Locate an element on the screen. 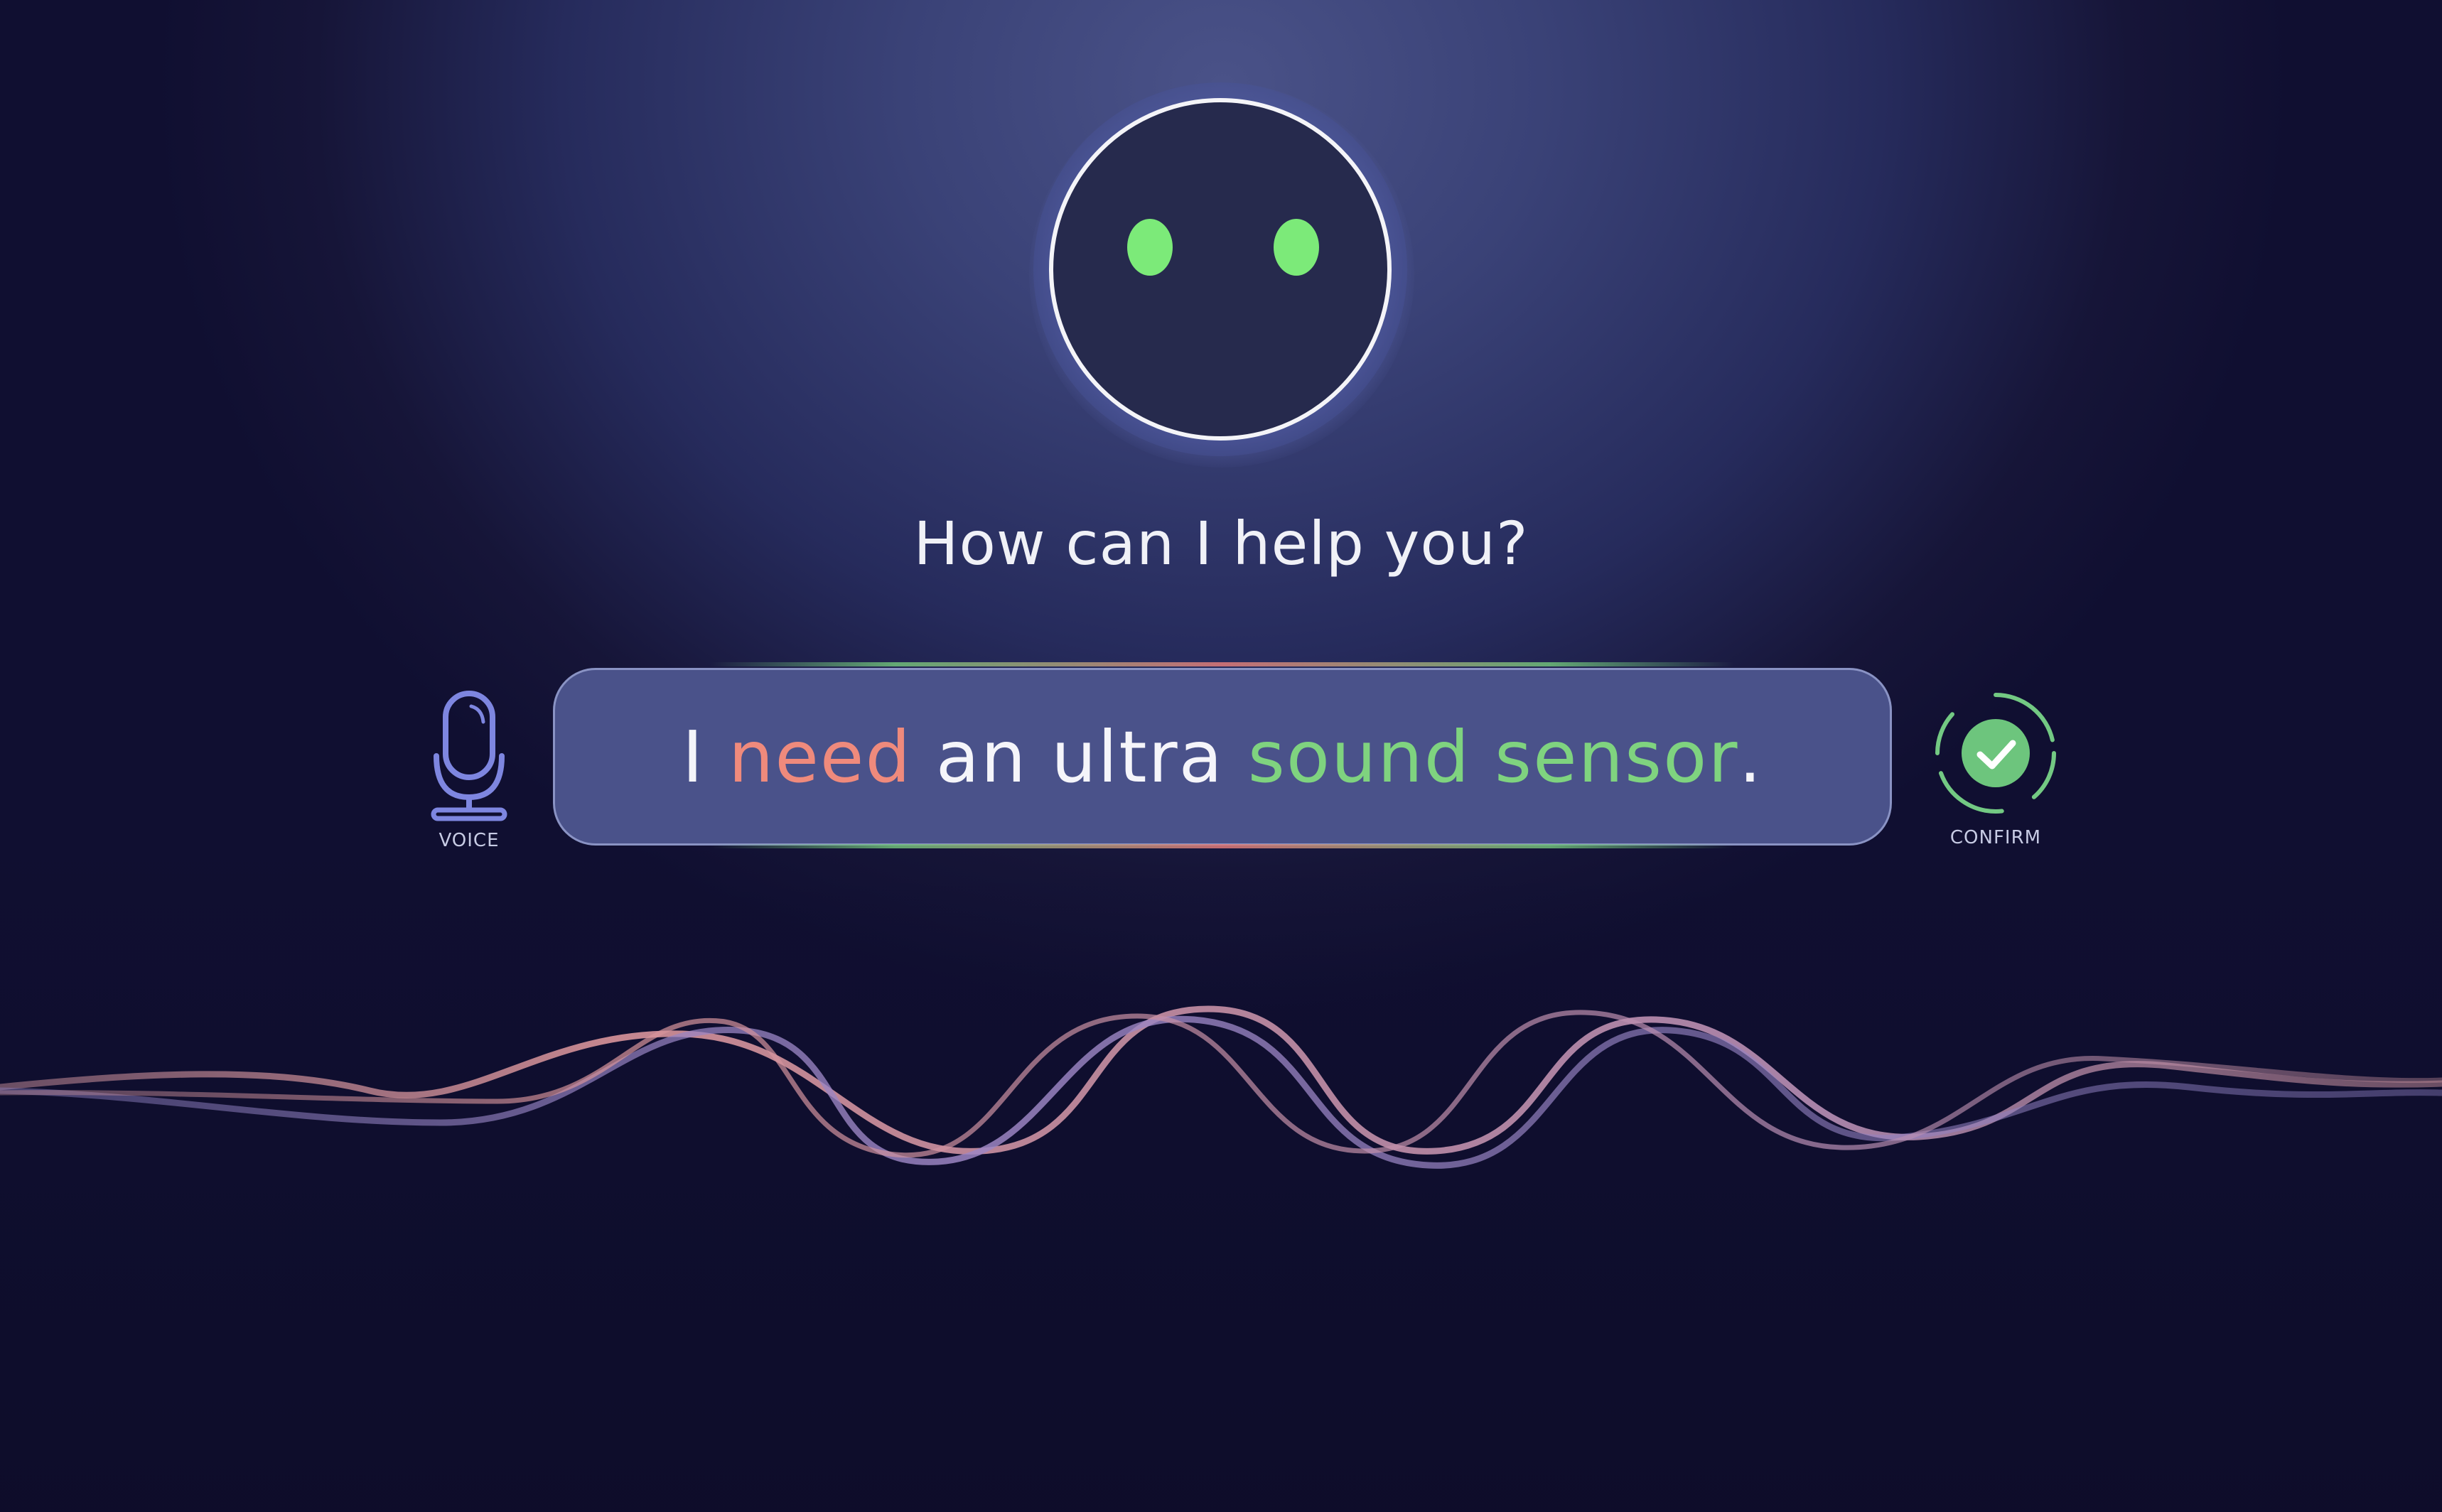  avatar-right-eye is located at coordinates (1296, 247).